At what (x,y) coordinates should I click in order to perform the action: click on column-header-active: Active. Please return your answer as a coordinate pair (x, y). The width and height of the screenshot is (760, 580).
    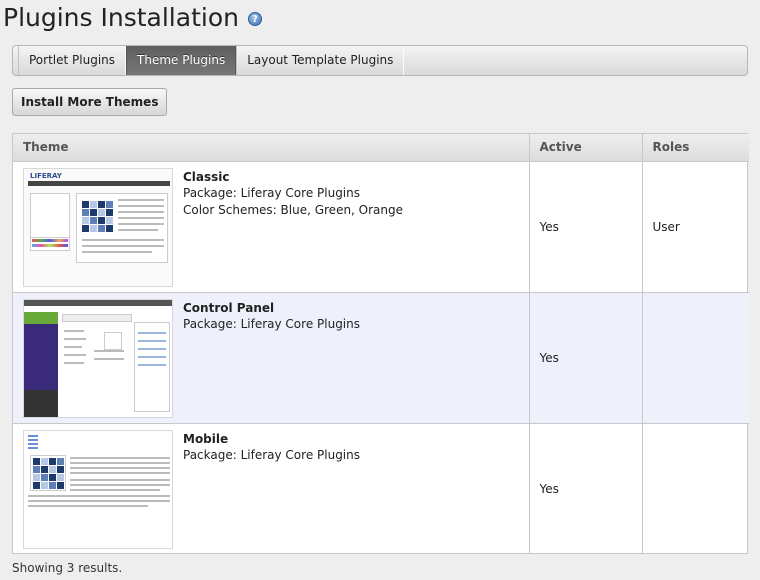
    Looking at the image, I should click on (586, 148).